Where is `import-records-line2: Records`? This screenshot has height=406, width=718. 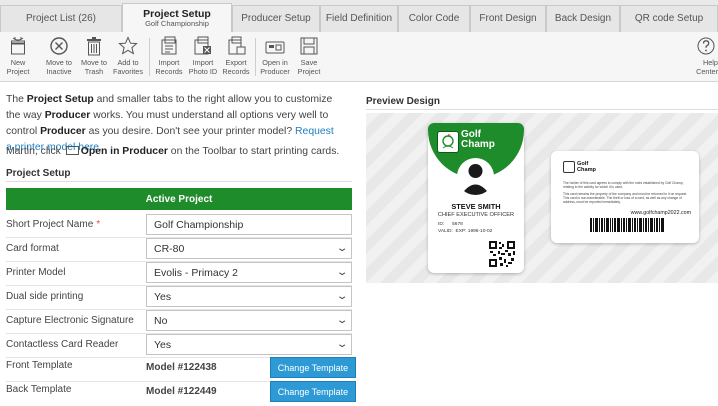
import-records-line2: Records is located at coordinates (169, 71).